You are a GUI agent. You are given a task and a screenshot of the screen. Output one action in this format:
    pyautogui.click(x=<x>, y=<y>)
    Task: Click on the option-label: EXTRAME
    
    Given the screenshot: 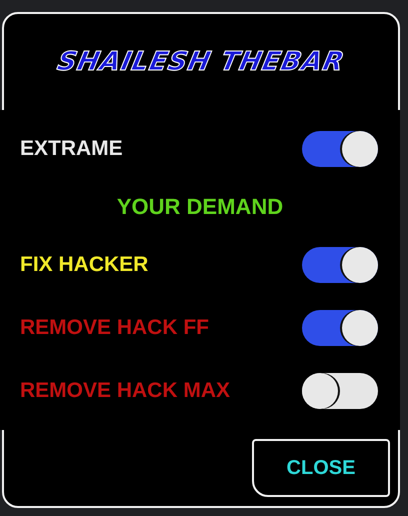 What is the action you would take?
    pyautogui.click(x=71, y=149)
    